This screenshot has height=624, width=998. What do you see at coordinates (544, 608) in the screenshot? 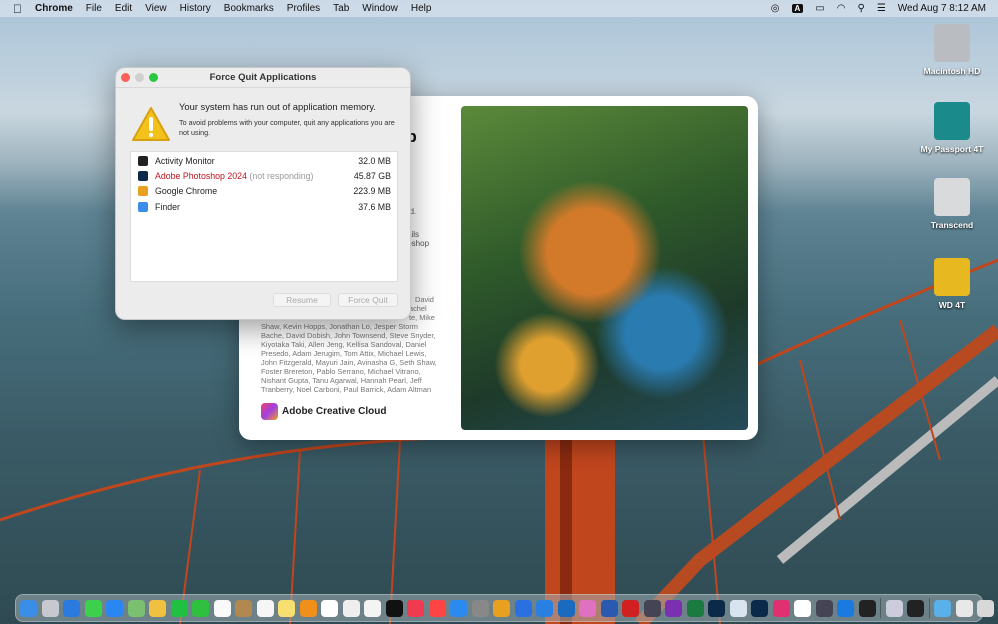
I see `dock-onedrive-icon` at bounding box center [544, 608].